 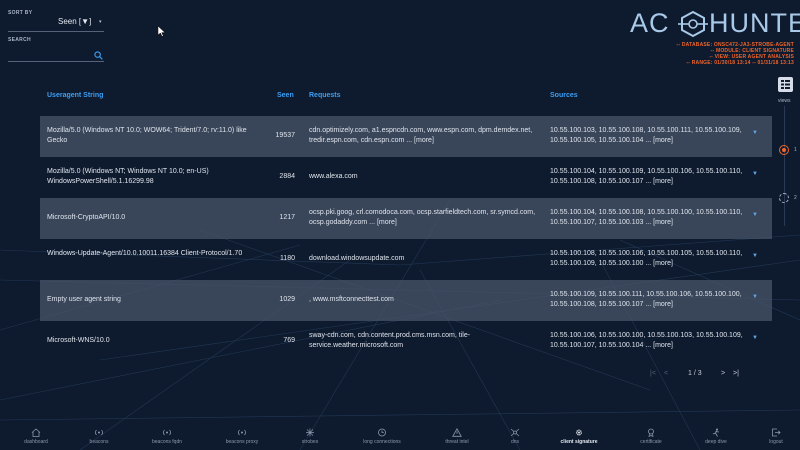 What do you see at coordinates (19, 40) in the screenshot?
I see `search-label: SEARCH` at bounding box center [19, 40].